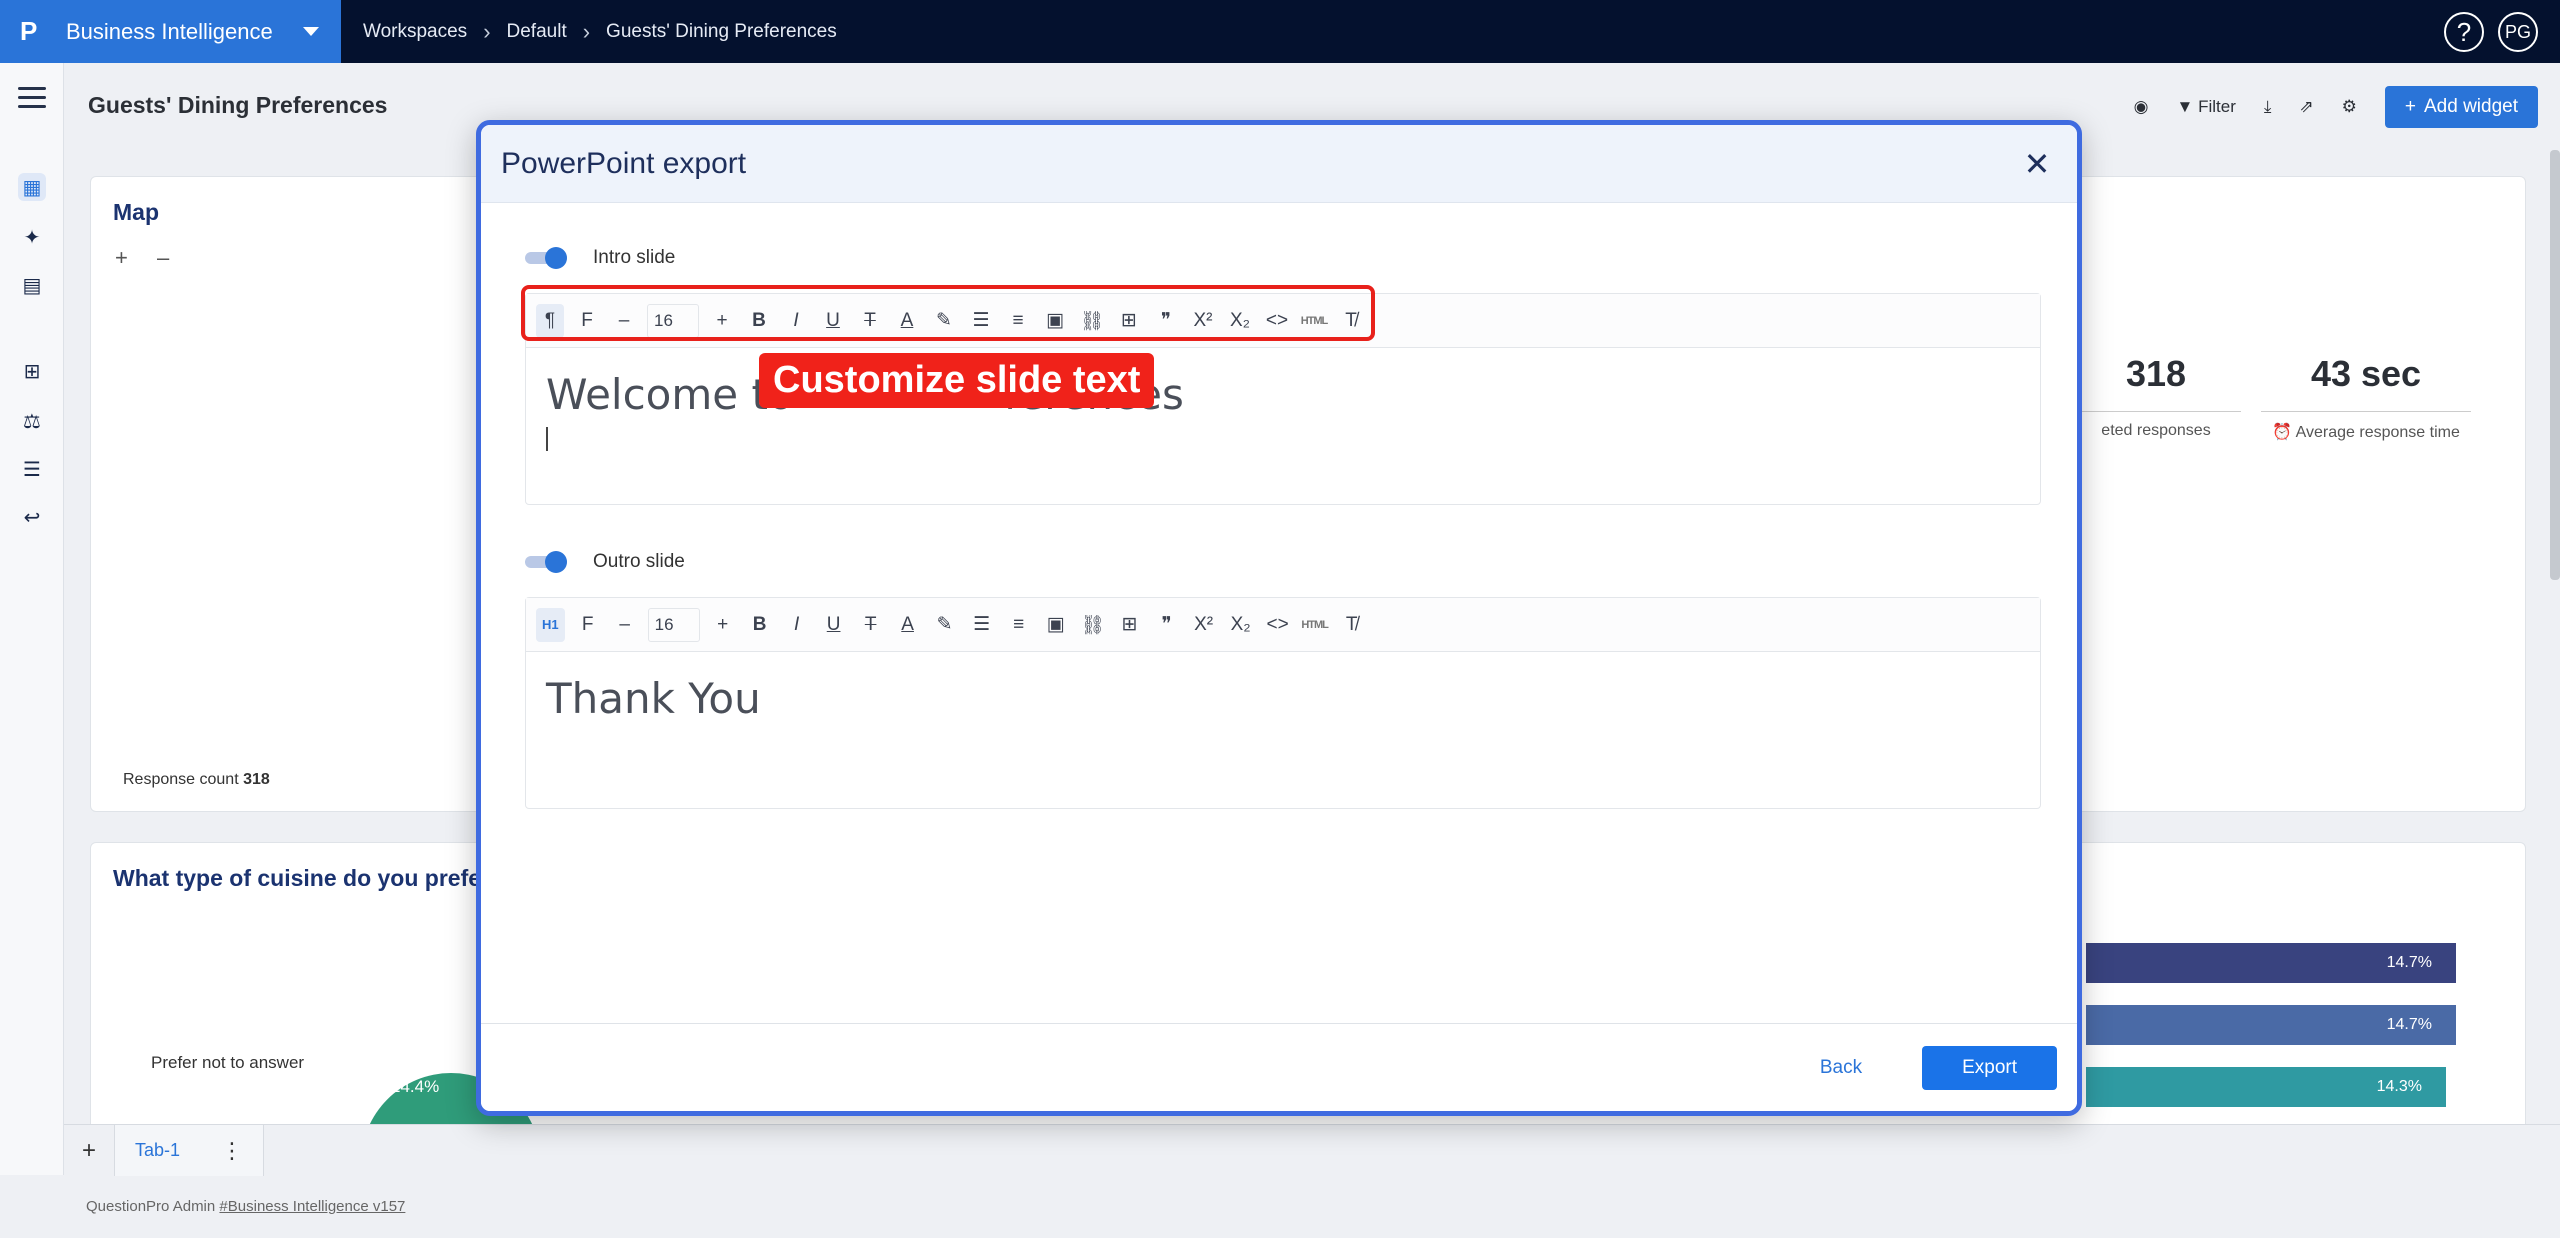 Image resolution: width=2560 pixels, height=1238 pixels. I want to click on widgets-icon: ⊞, so click(32, 371).